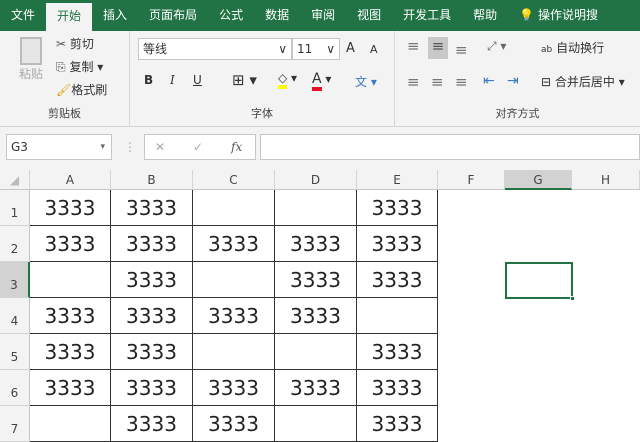 The width and height of the screenshot is (640, 442). What do you see at coordinates (461, 82) in the screenshot?
I see `align-right-button: ≡` at bounding box center [461, 82].